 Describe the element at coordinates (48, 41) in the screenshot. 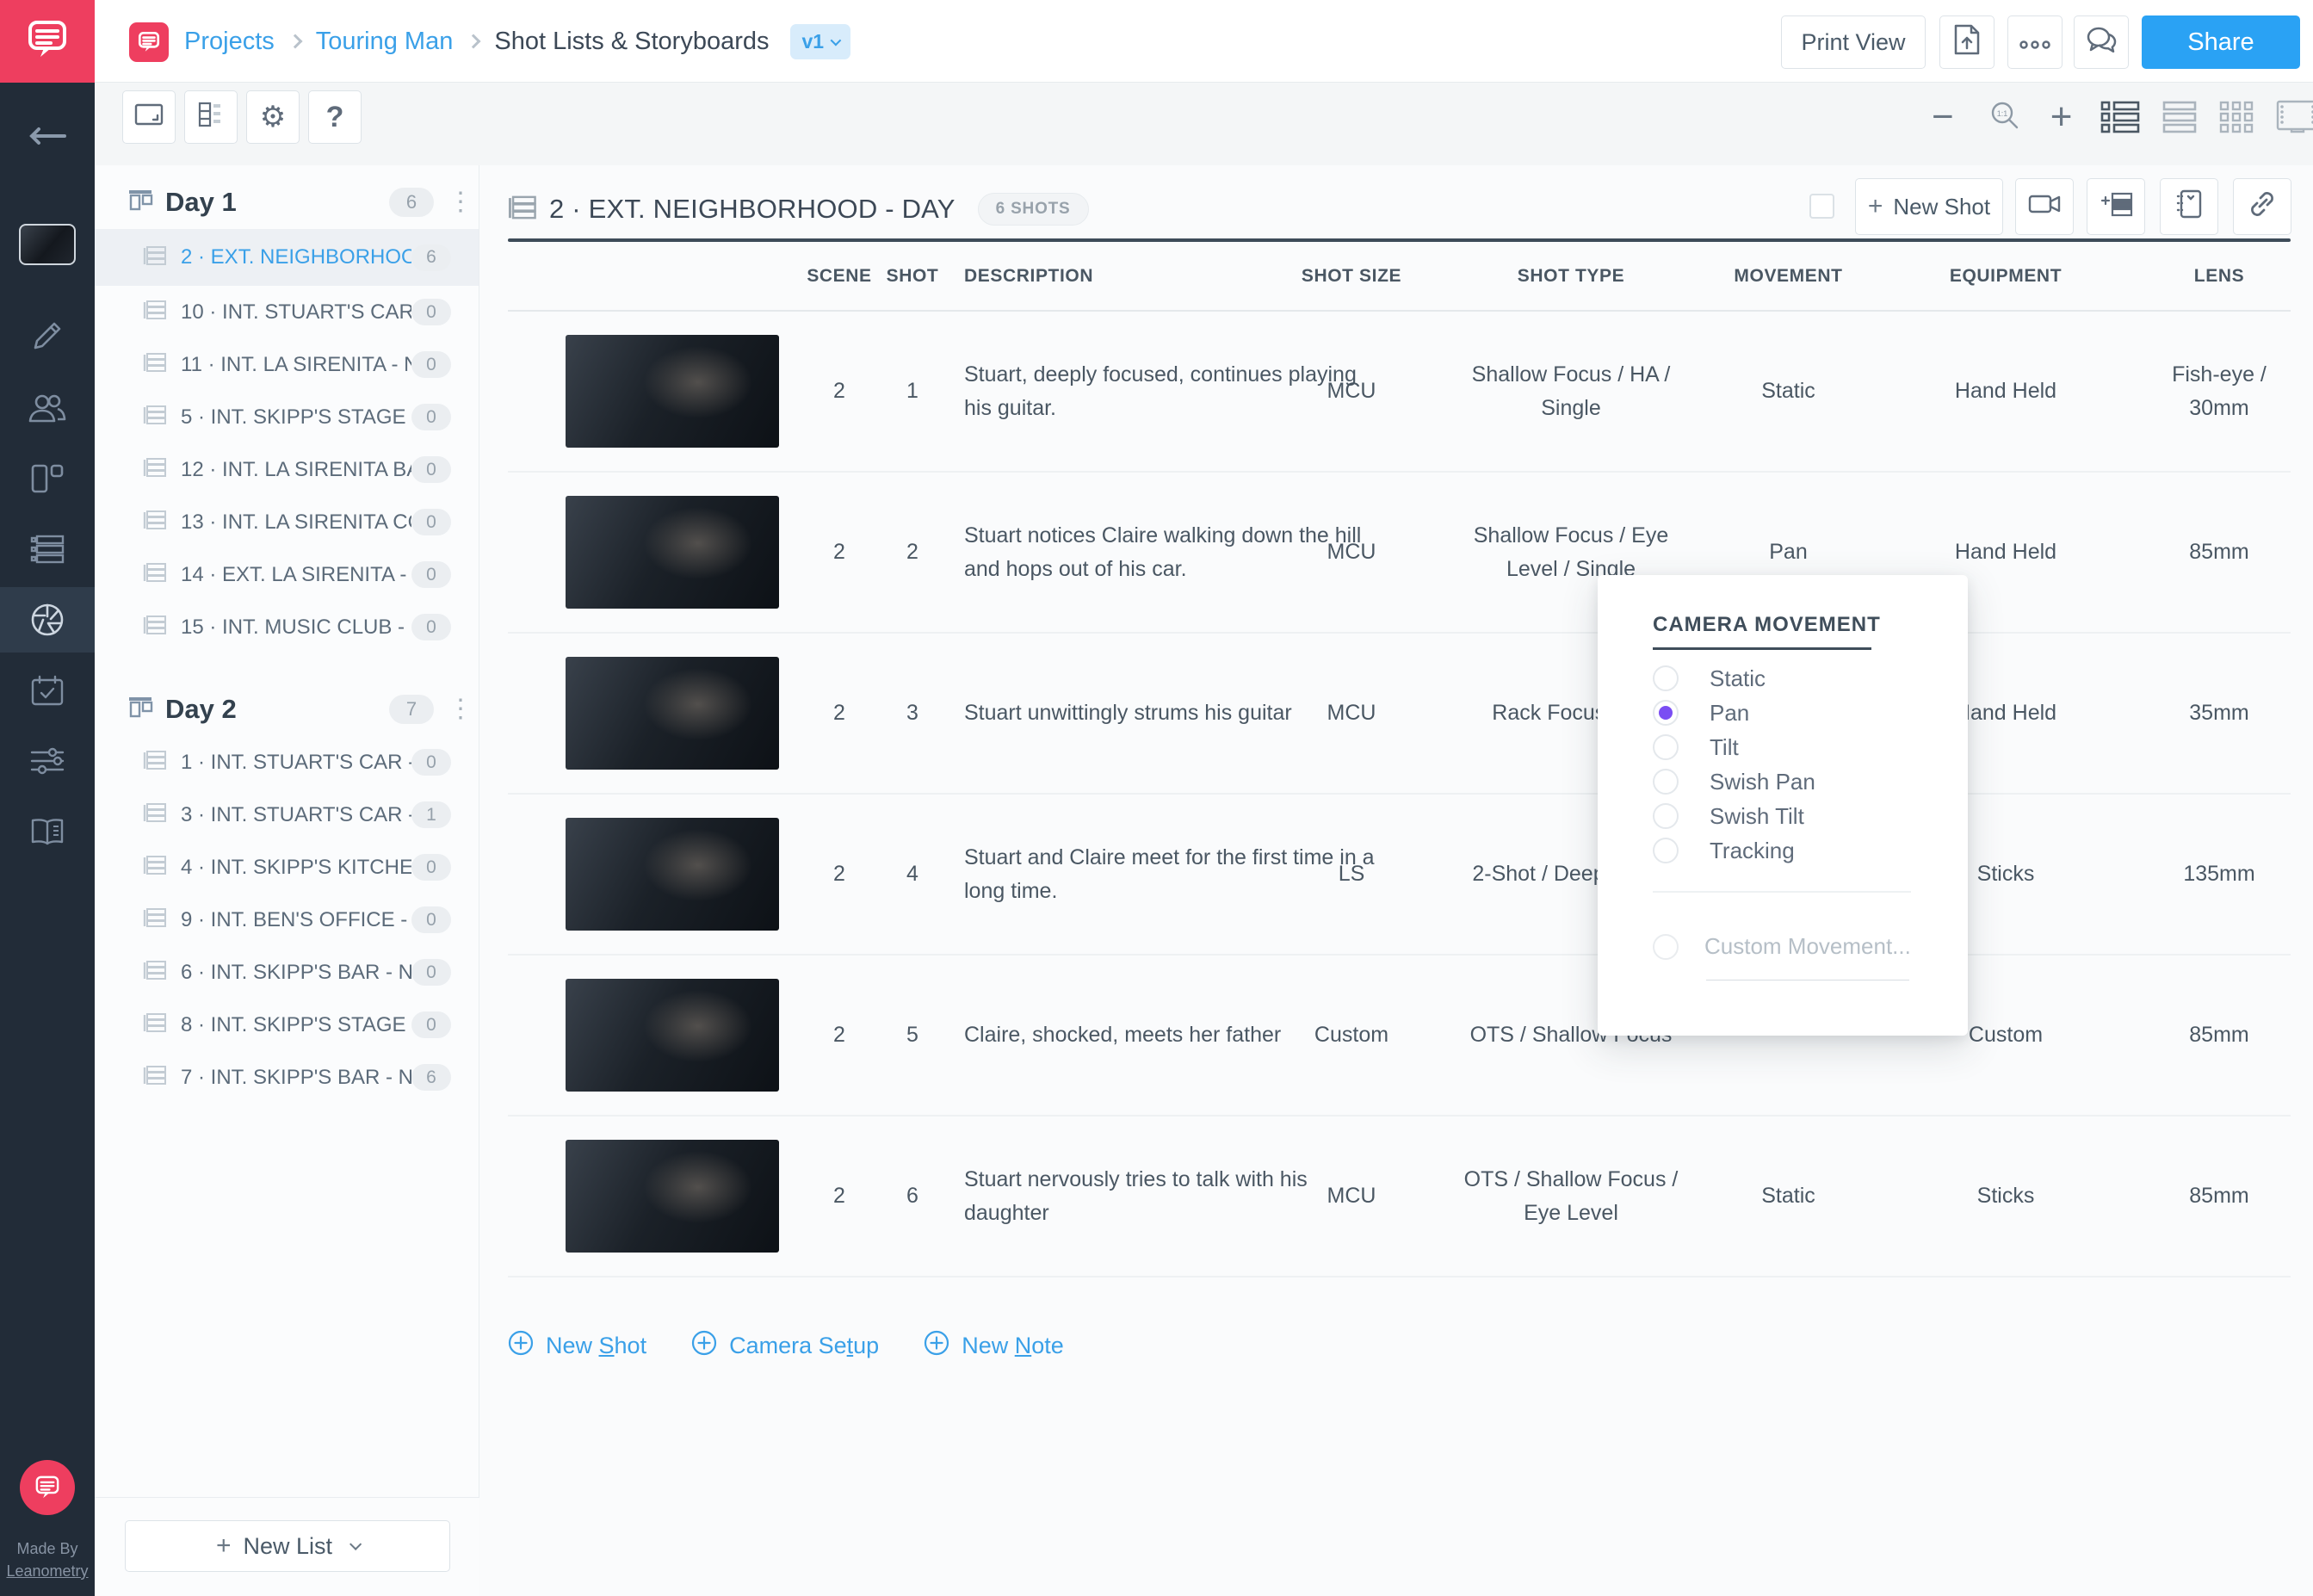

I see `app-logo` at that location.